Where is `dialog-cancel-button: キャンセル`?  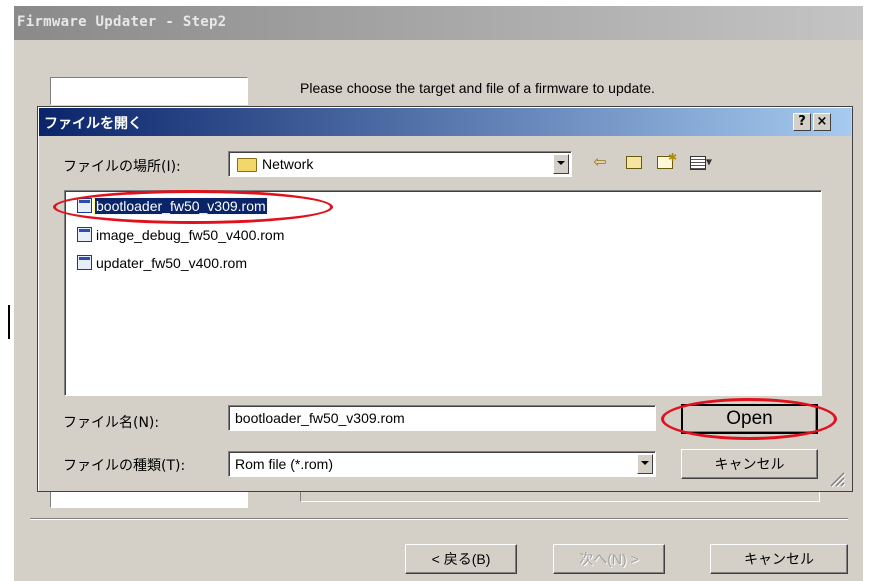 dialog-cancel-button: キャンセル is located at coordinates (749, 464).